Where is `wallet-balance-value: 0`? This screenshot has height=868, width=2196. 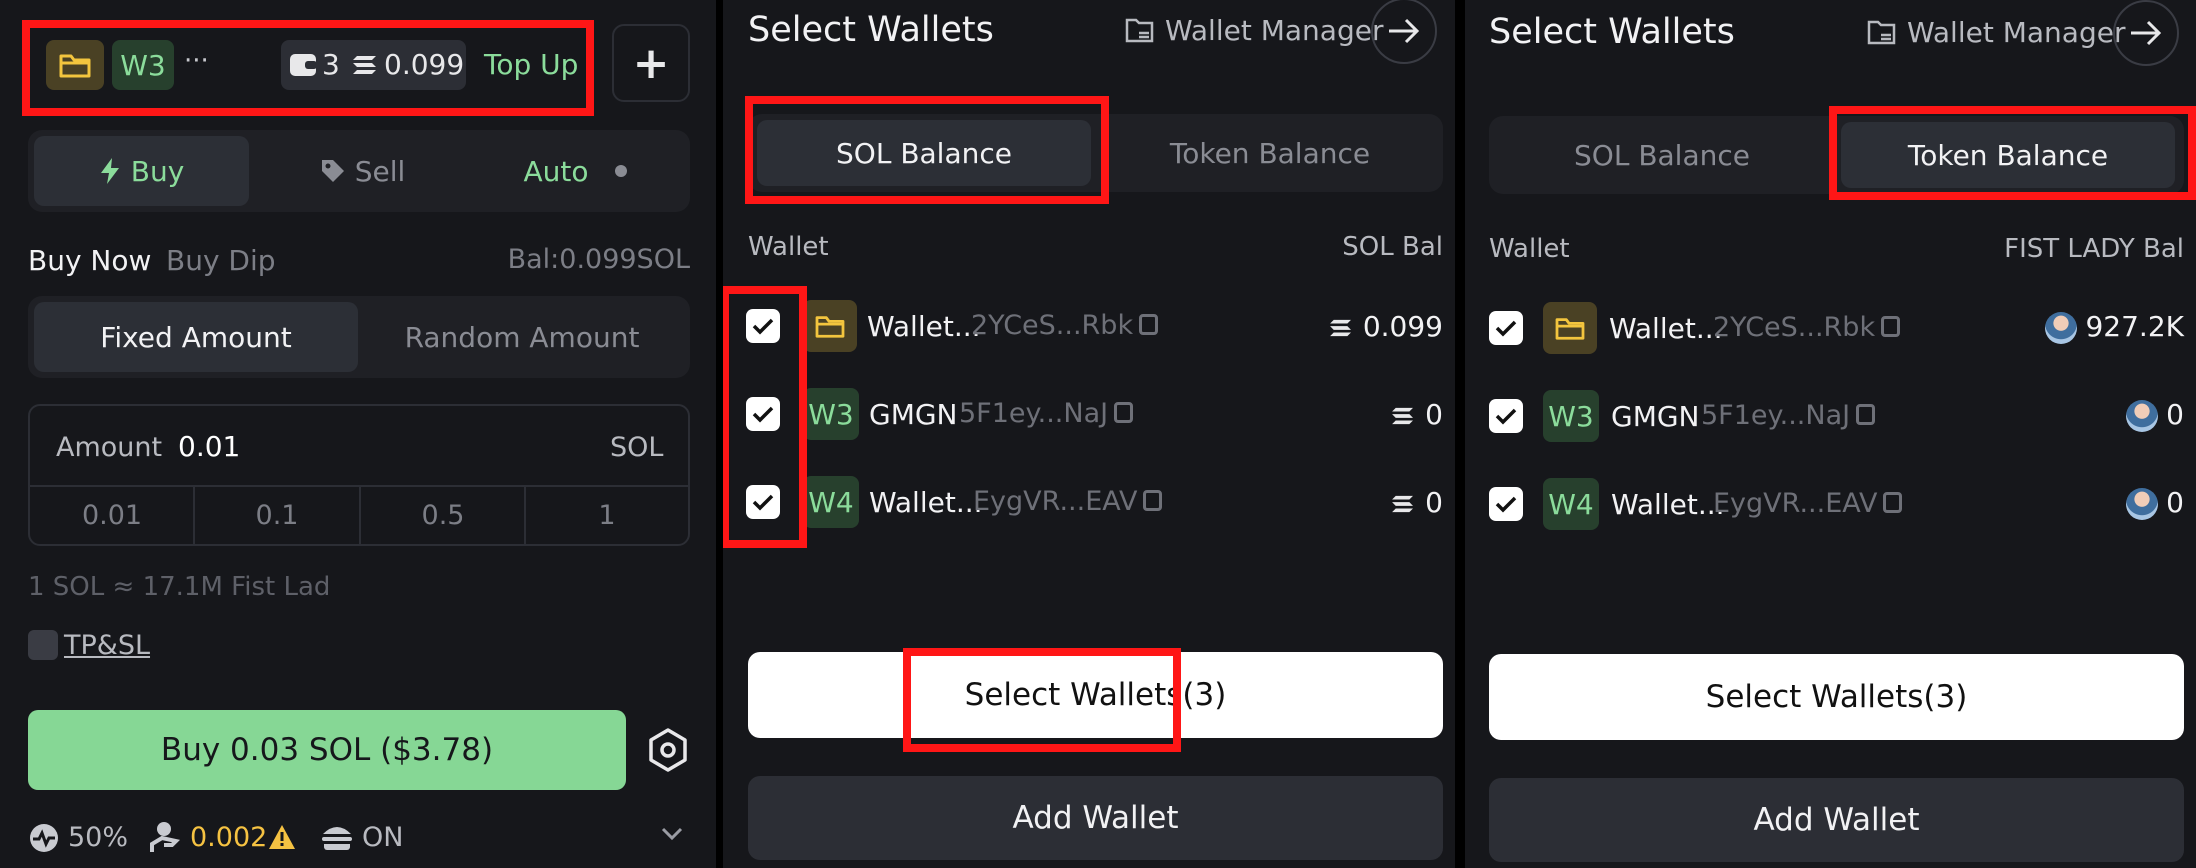 wallet-balance-value: 0 is located at coordinates (1434, 414).